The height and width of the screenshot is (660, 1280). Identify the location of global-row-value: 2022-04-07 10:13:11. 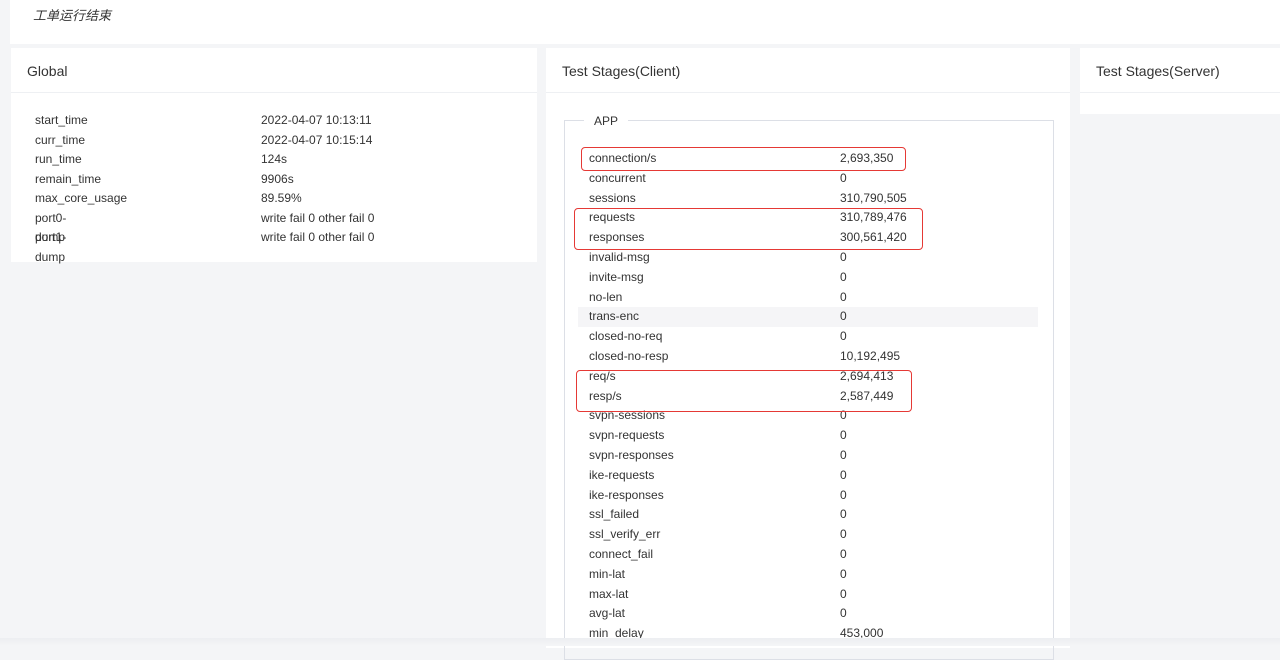
(316, 120).